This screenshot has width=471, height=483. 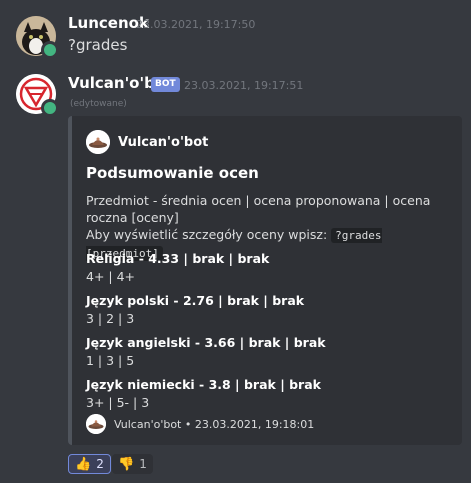 What do you see at coordinates (110, 318) in the screenshot?
I see `field-value: 3 | 2 | 3` at bounding box center [110, 318].